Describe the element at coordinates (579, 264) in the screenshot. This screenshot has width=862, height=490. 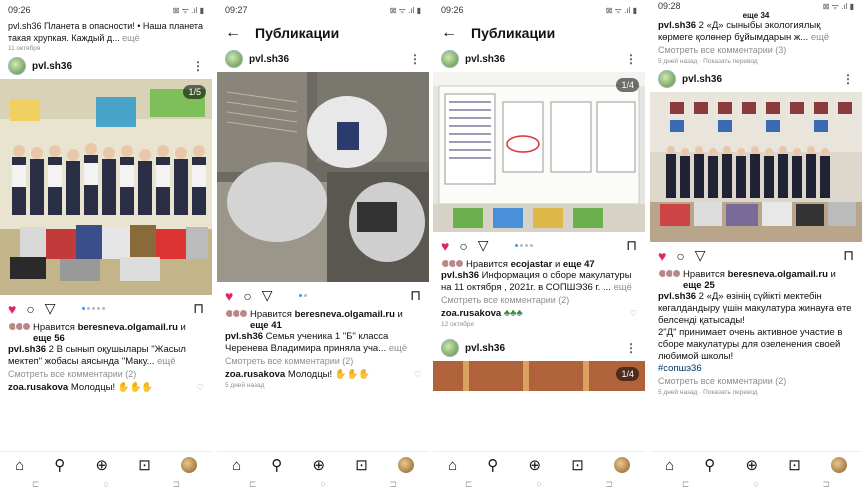
I see `likes-count: еще 47` at that location.